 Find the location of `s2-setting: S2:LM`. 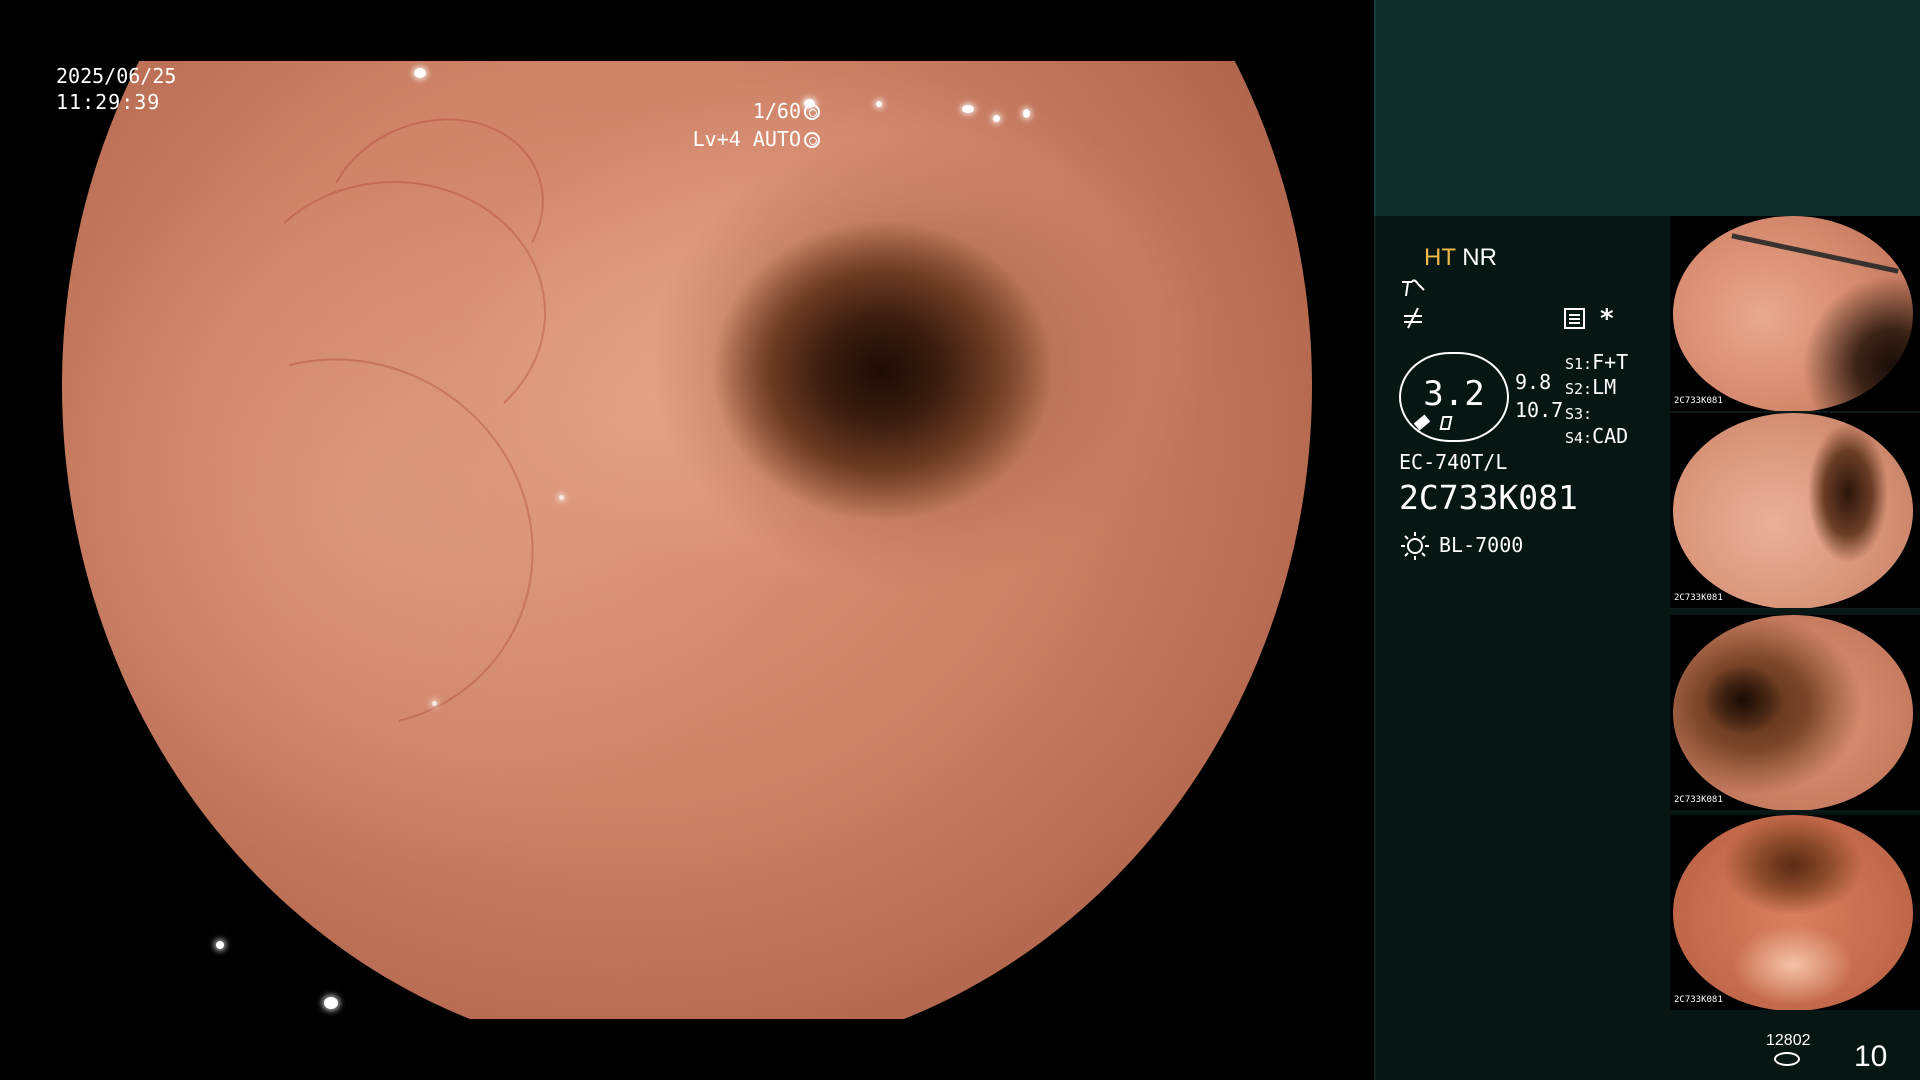

s2-setting: S2:LM is located at coordinates (1590, 387).